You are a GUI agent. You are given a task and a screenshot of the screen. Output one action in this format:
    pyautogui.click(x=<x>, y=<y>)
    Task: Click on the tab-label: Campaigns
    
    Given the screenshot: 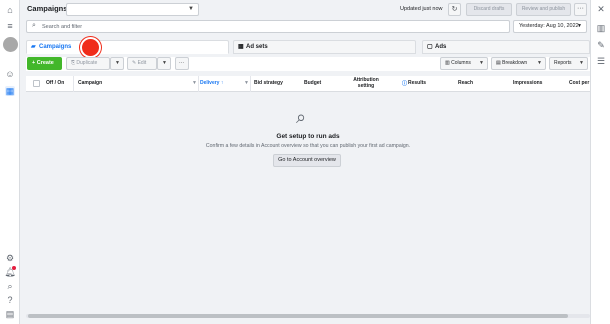 What is the action you would take?
    pyautogui.click(x=55, y=47)
    